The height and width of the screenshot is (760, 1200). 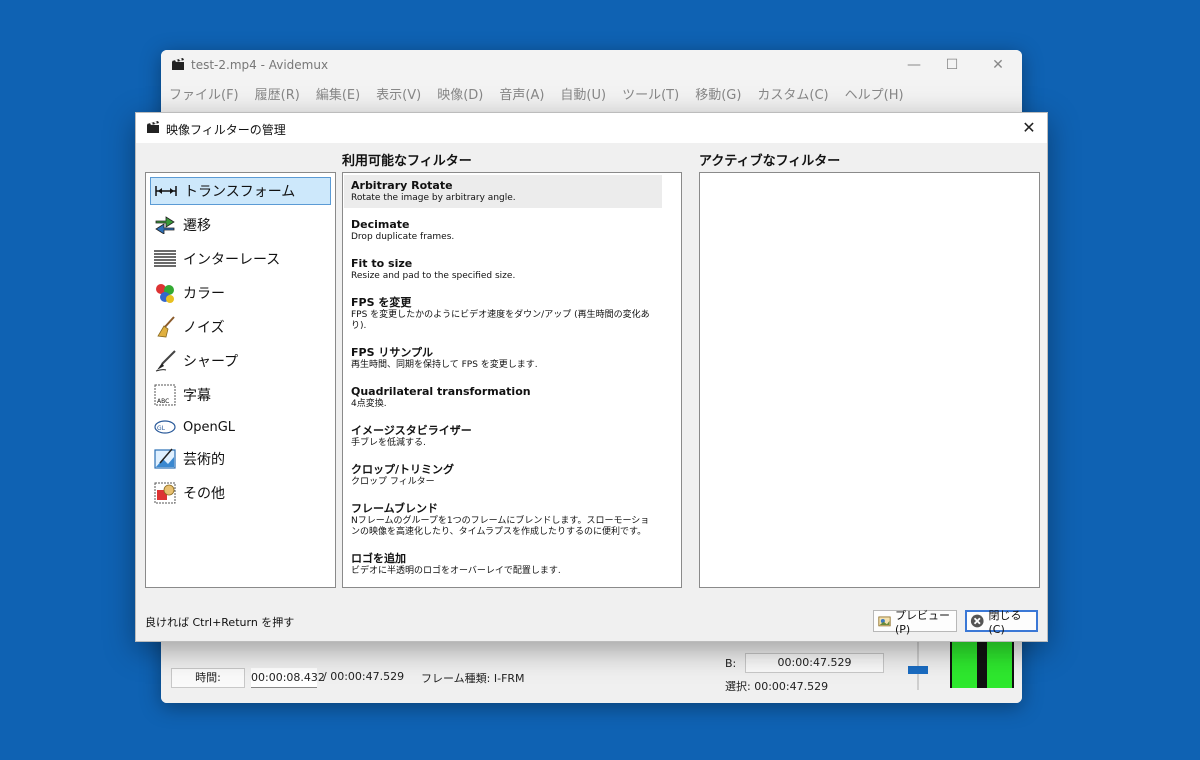 What do you see at coordinates (161, 428) in the screenshot?
I see `svg-text: GL` at bounding box center [161, 428].